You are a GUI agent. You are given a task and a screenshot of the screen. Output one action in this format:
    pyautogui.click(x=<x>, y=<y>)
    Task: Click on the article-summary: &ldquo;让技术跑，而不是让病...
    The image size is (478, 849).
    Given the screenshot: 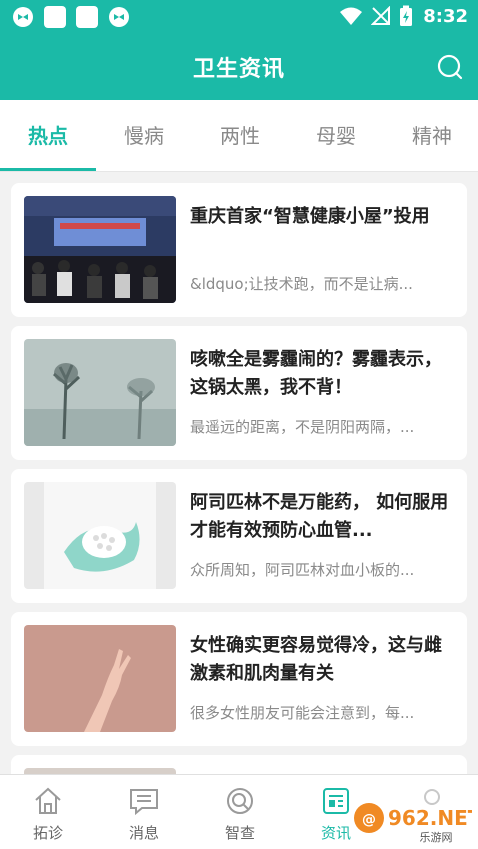 What is the action you would take?
    pyautogui.click(x=301, y=284)
    